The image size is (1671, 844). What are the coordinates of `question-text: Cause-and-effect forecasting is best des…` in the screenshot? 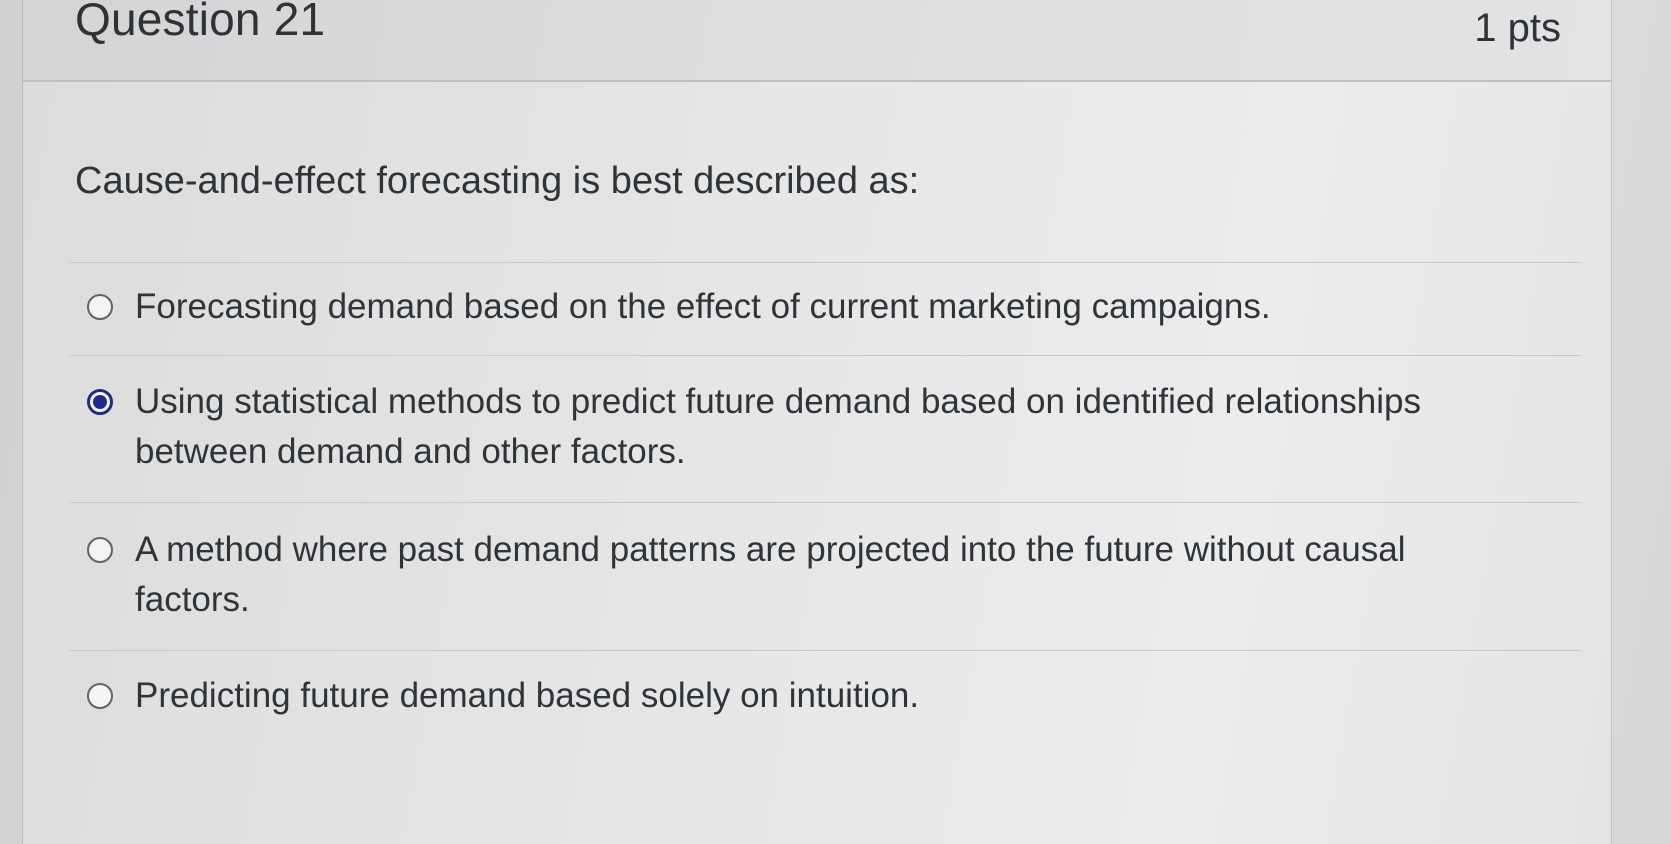 It's located at (497, 181).